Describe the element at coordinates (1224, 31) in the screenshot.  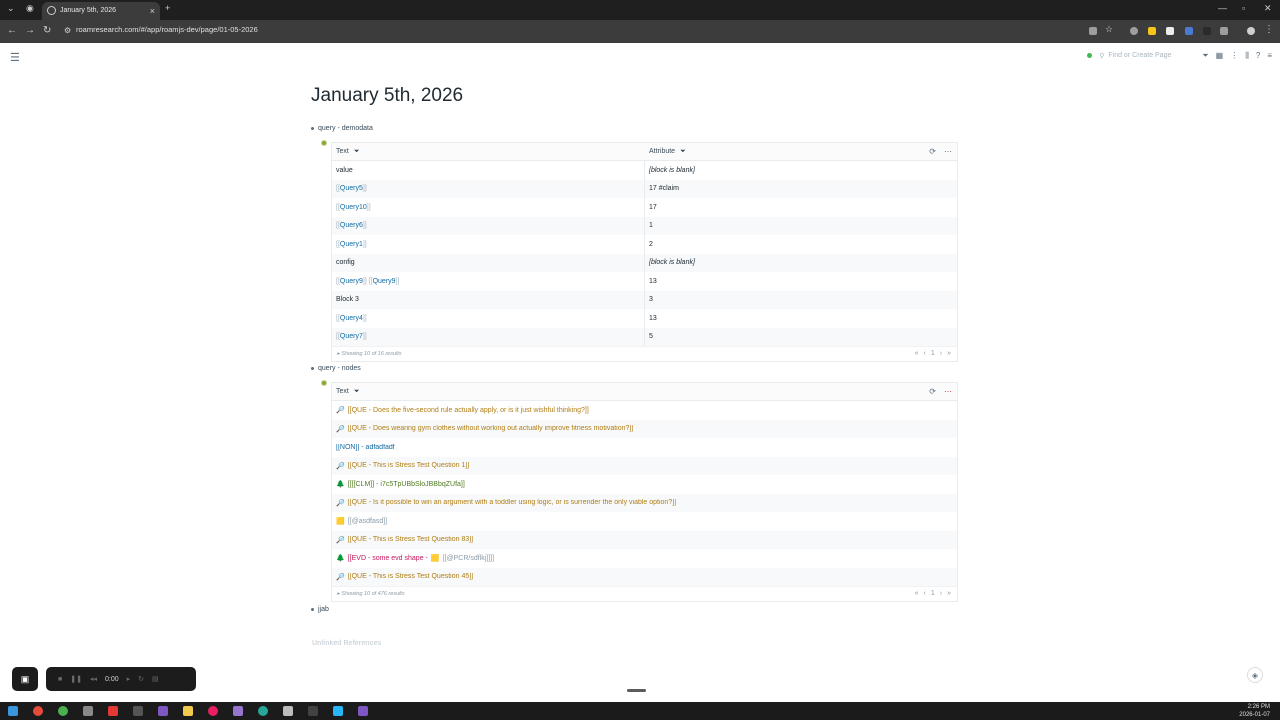
I see `extensions-puzzle-icon` at that location.